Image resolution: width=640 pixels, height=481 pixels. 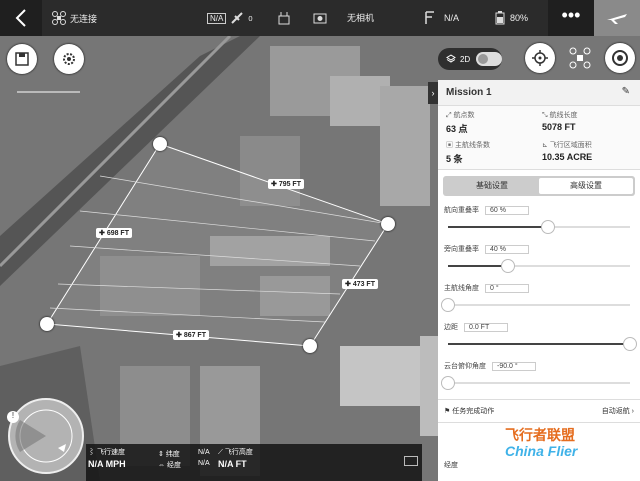 I want to click on finish-action-value: 自动返航, so click(x=615, y=411).